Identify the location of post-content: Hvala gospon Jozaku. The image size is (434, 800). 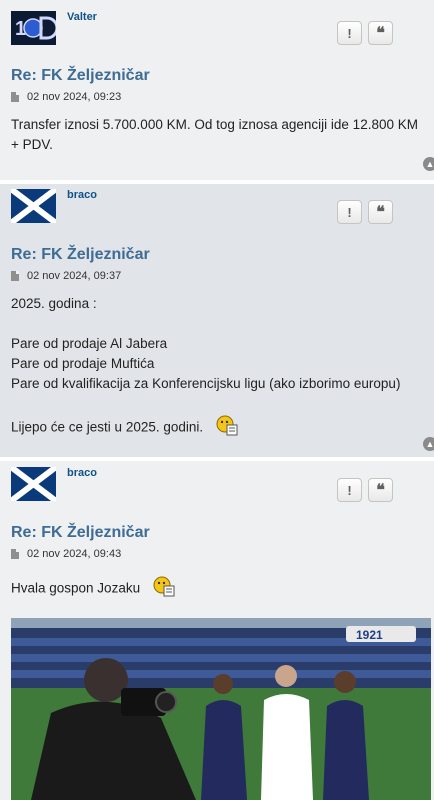
(221, 589).